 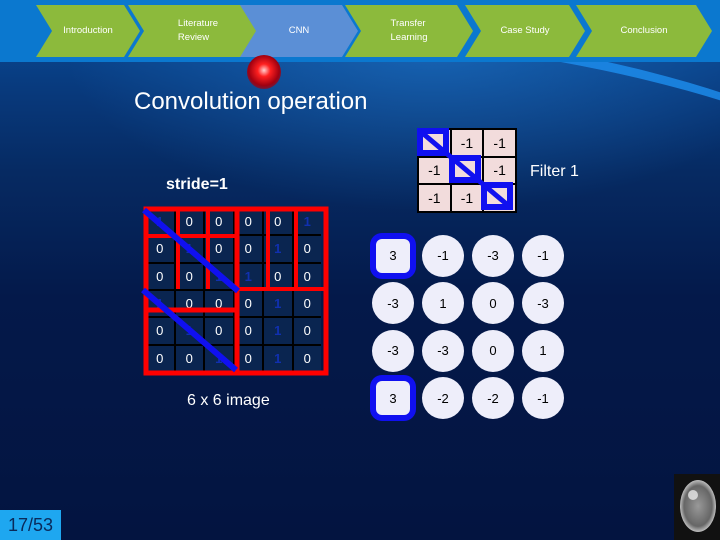 I want to click on nav-label: Case Study, so click(x=525, y=30).